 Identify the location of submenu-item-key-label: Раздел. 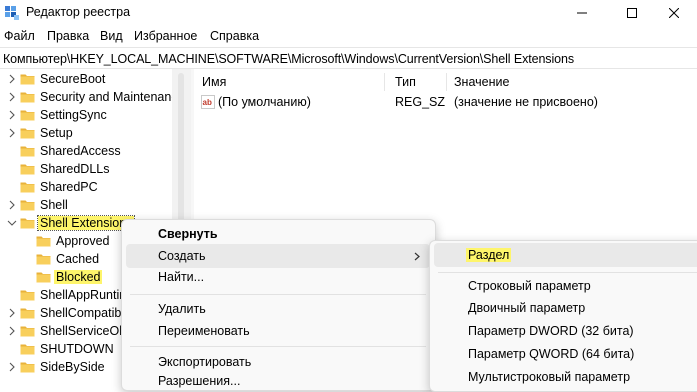
(489, 255).